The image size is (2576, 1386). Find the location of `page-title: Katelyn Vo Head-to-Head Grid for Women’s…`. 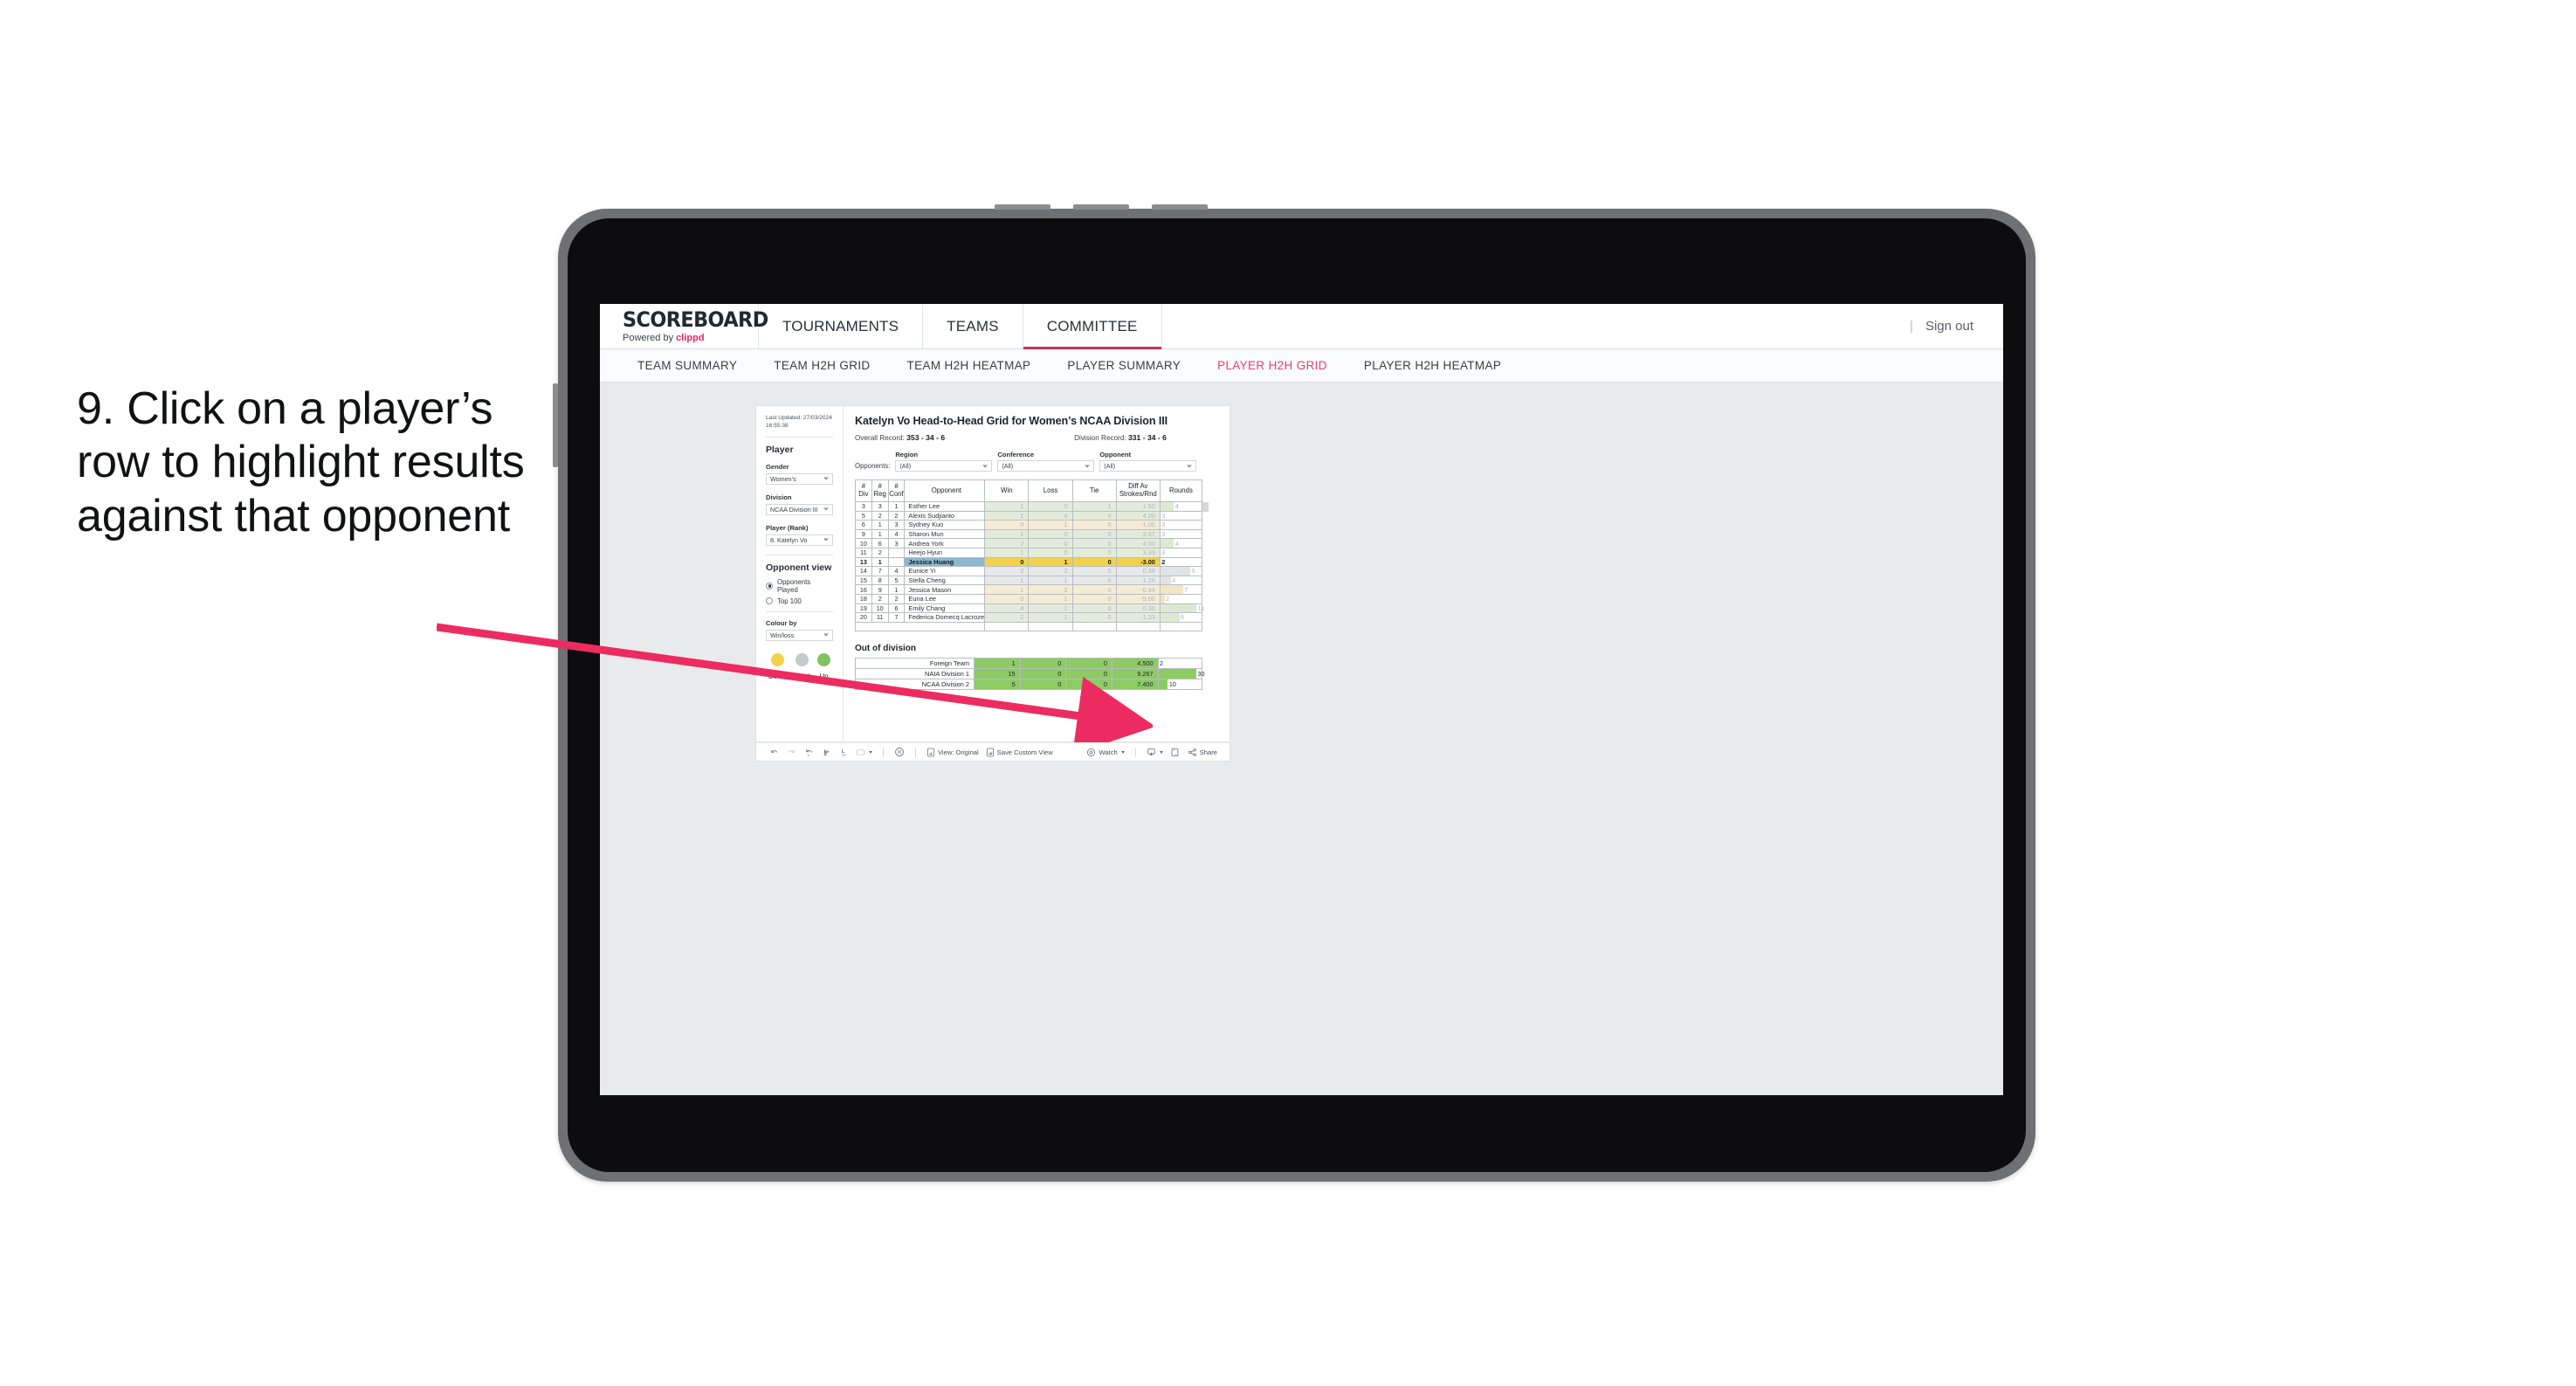

page-title: Katelyn Vo Head-to-Head Grid for Women’s… is located at coordinates (1011, 421).